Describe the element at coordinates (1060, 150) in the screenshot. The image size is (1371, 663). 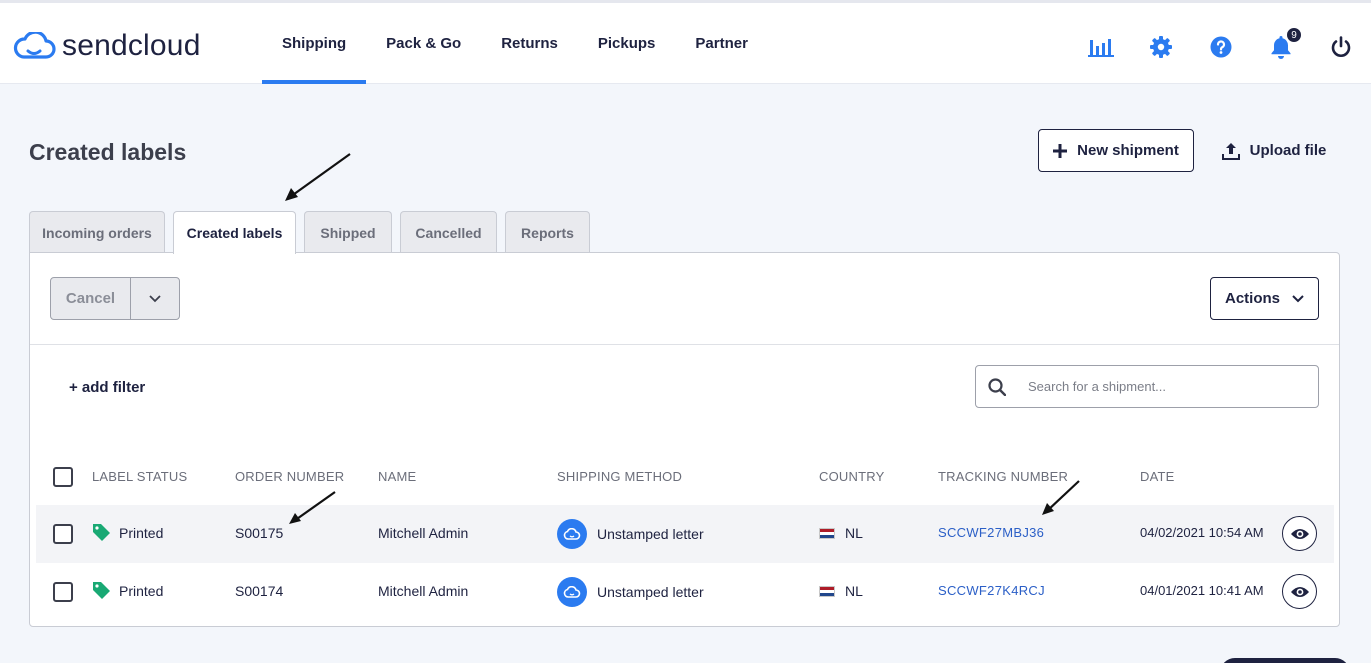
I see `plus-icon` at that location.